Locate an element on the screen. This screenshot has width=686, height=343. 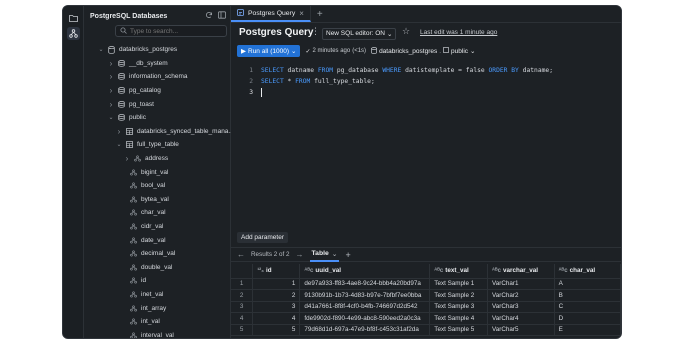
tab-table: Table ⌄ is located at coordinates (324, 255).